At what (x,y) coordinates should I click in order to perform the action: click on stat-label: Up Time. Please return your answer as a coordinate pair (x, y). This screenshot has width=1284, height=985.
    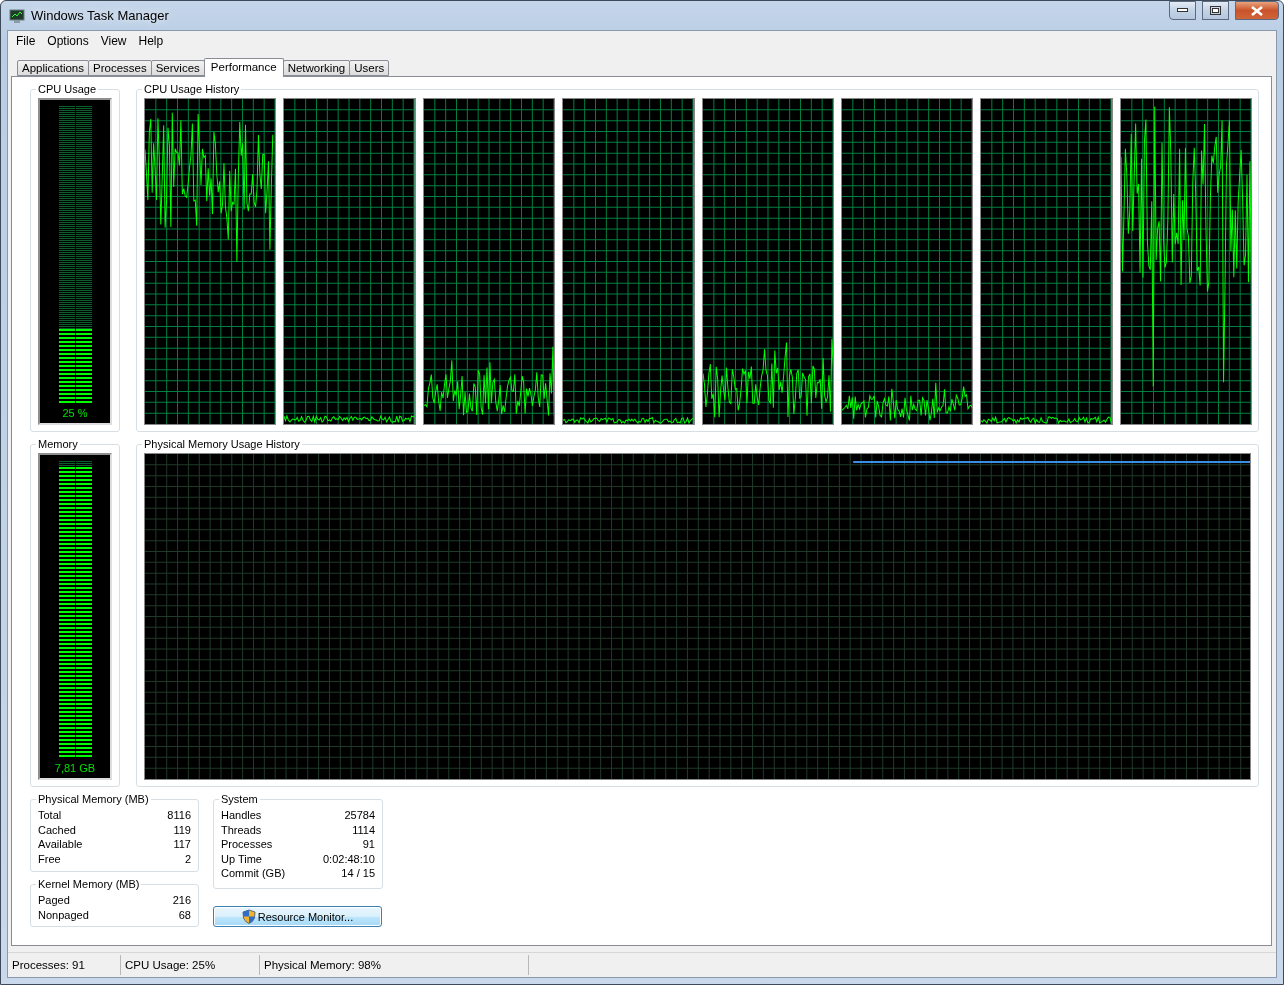
    Looking at the image, I should click on (242, 858).